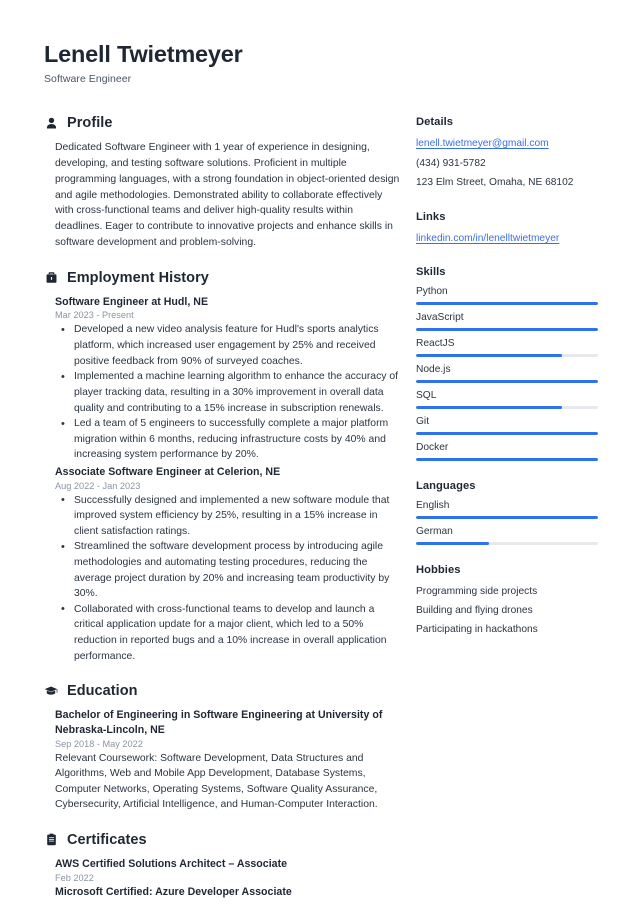 The width and height of the screenshot is (640, 905). What do you see at coordinates (507, 536) in the screenshot?
I see `language-item: German` at bounding box center [507, 536].